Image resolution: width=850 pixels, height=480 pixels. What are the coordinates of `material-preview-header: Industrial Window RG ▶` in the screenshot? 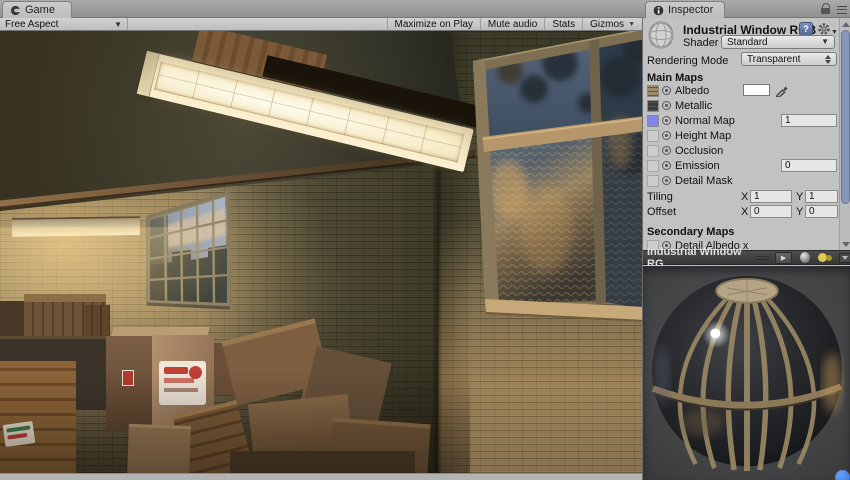 It's located at (746, 258).